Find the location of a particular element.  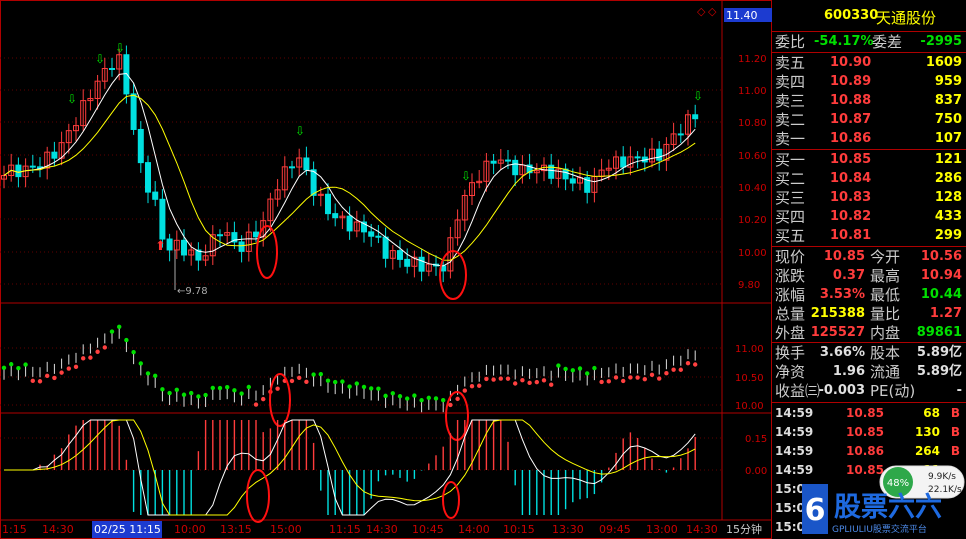

stat-row: 总量 215388 量比 1.27 is located at coordinates (869, 314).